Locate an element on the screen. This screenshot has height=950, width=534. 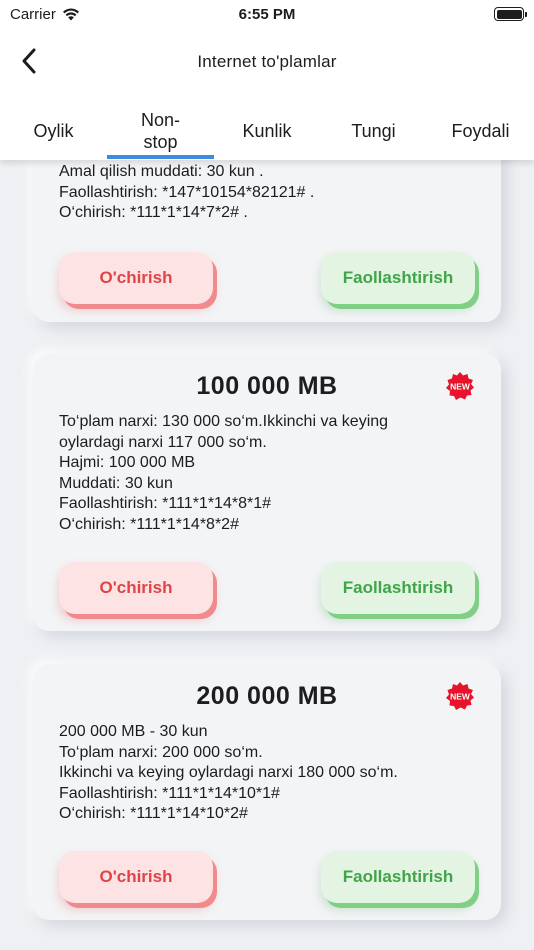
detail-line: O‘chirish: *111*1*14*10*2# is located at coordinates (153, 813).